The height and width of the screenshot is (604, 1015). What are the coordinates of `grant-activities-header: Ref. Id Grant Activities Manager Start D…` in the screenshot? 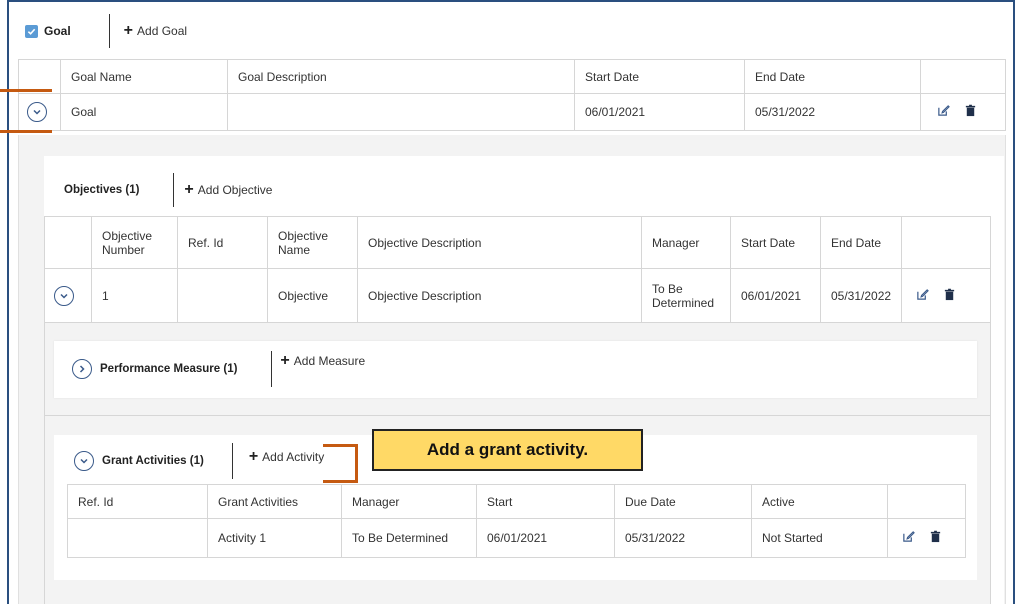 It's located at (516, 501).